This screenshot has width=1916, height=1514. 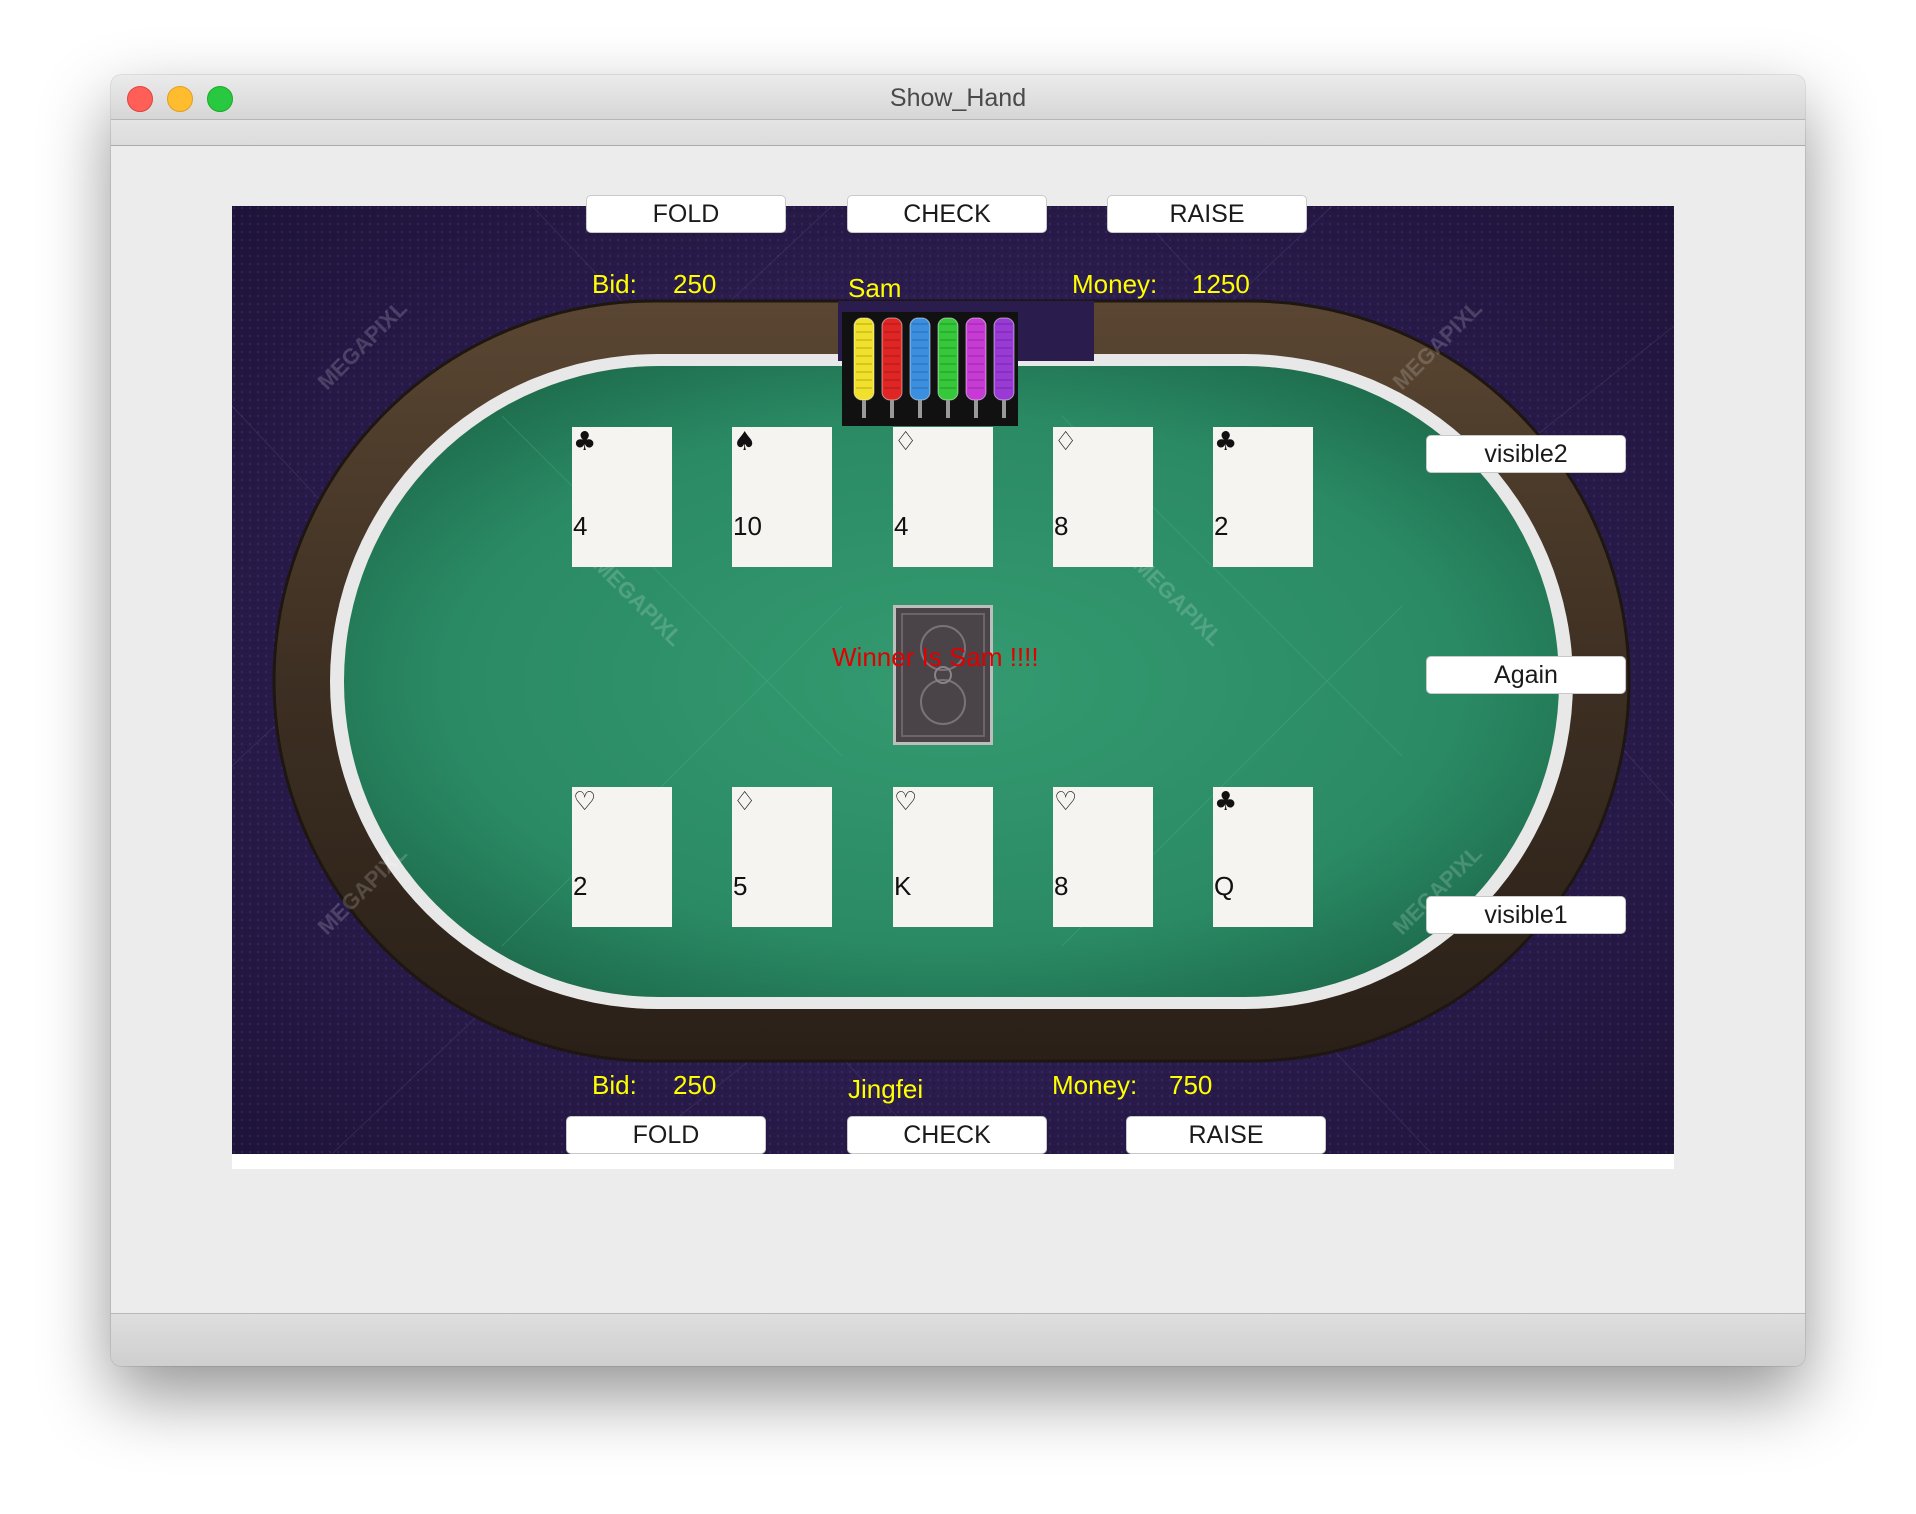 What do you see at coordinates (1526, 915) in the screenshot?
I see `visible1-button: visible1` at bounding box center [1526, 915].